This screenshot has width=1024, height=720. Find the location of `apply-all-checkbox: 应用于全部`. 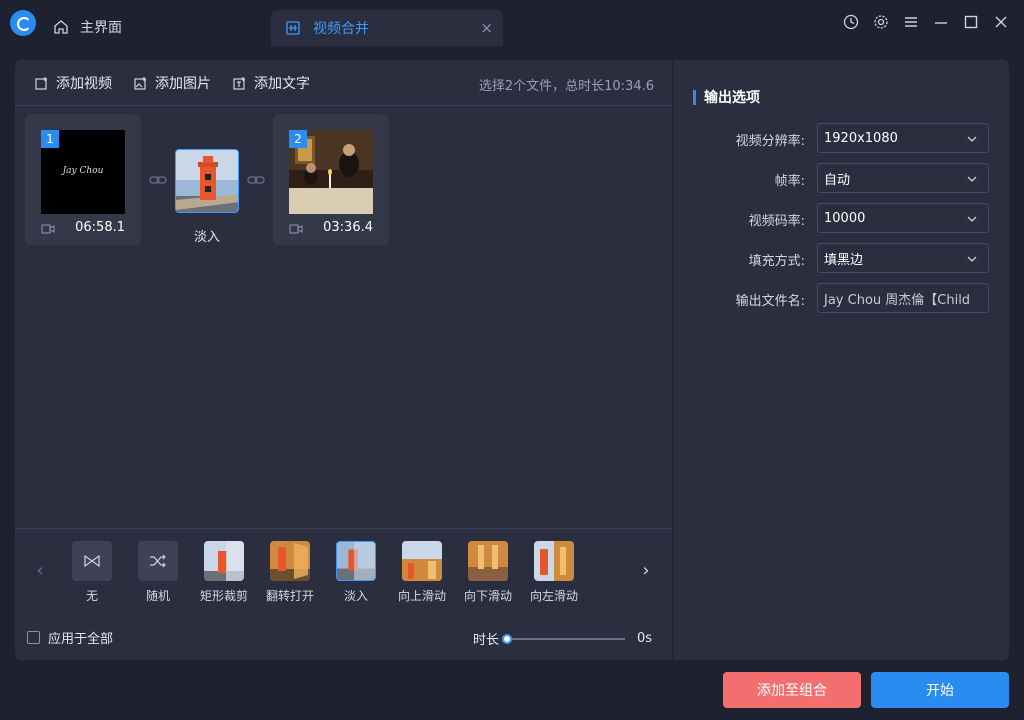

apply-all-checkbox: 应用于全部 is located at coordinates (70, 637).